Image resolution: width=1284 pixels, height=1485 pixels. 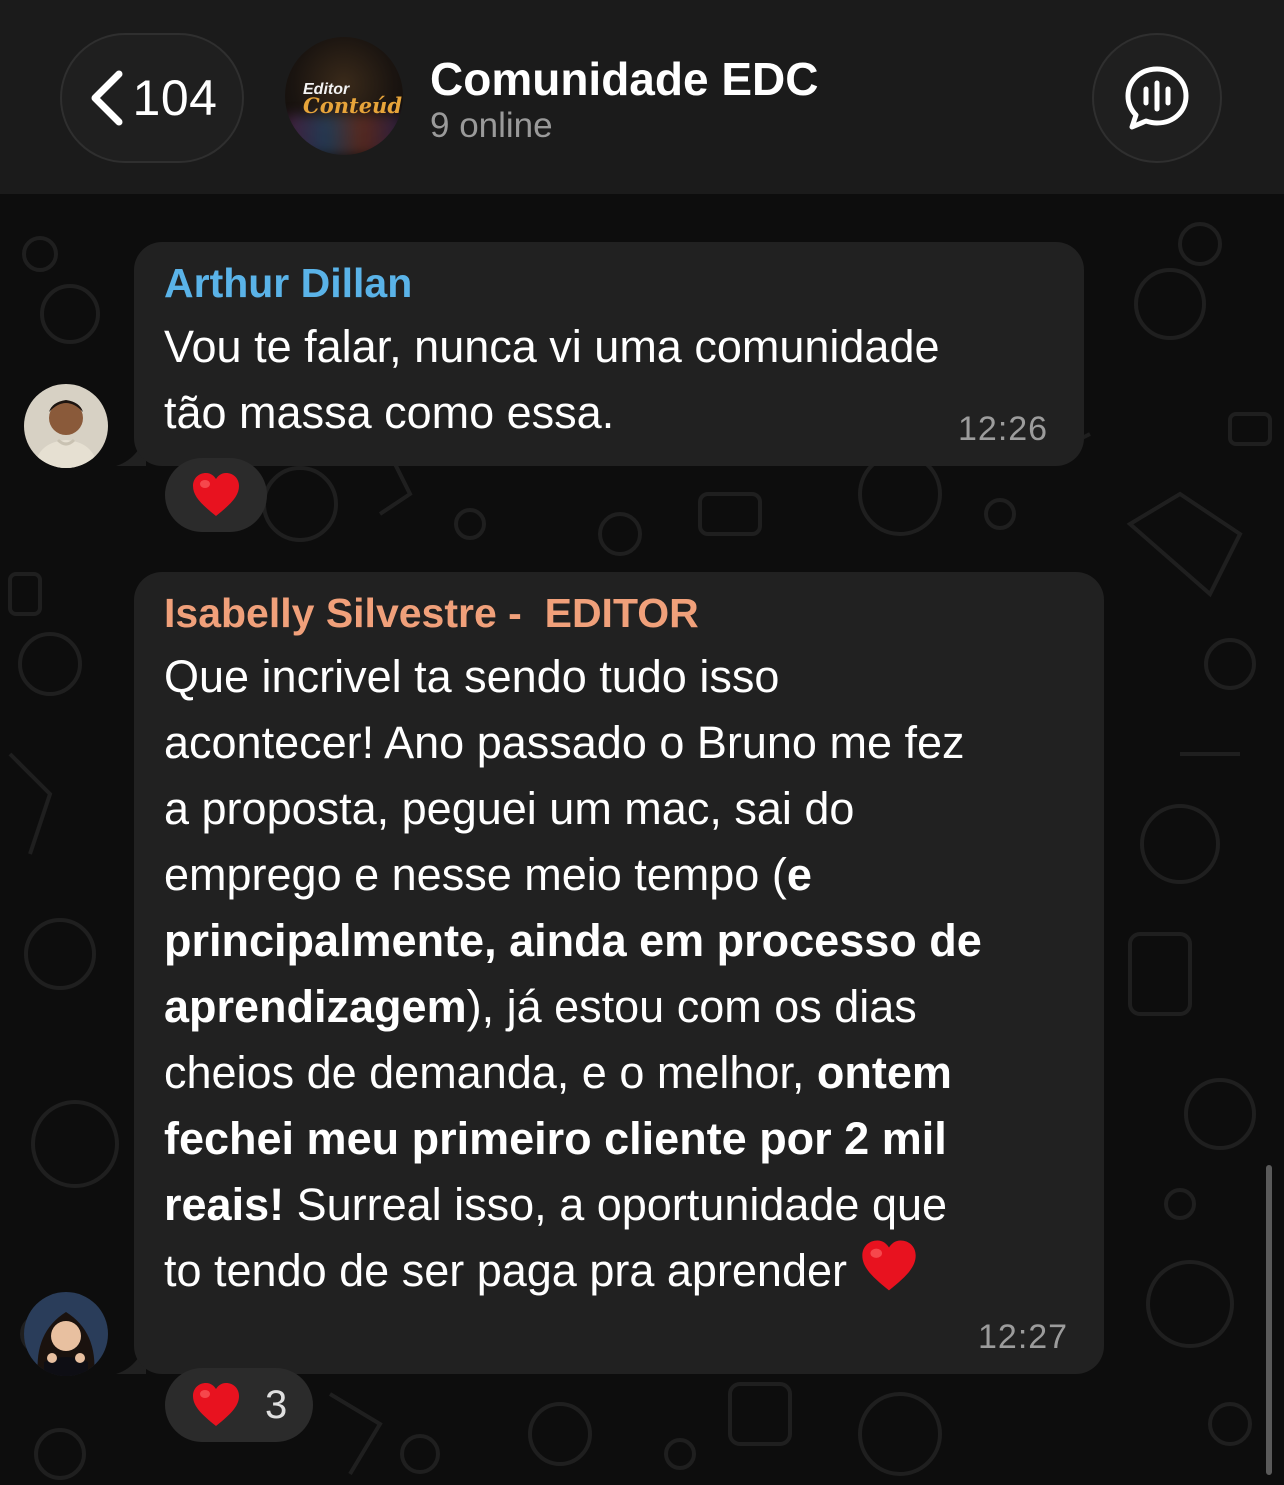 What do you see at coordinates (624, 79) in the screenshot?
I see `chat-title: Comunidade EDC` at bounding box center [624, 79].